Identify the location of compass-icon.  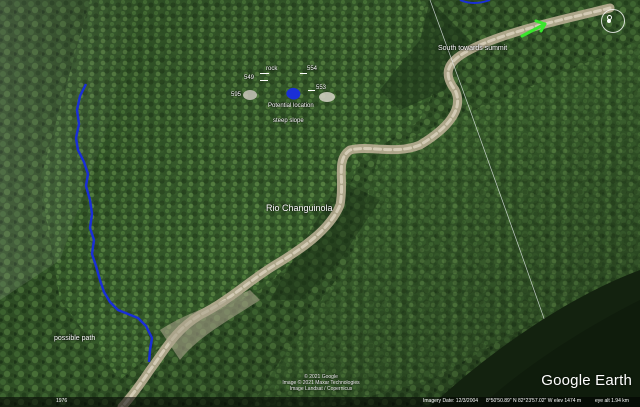
(613, 21).